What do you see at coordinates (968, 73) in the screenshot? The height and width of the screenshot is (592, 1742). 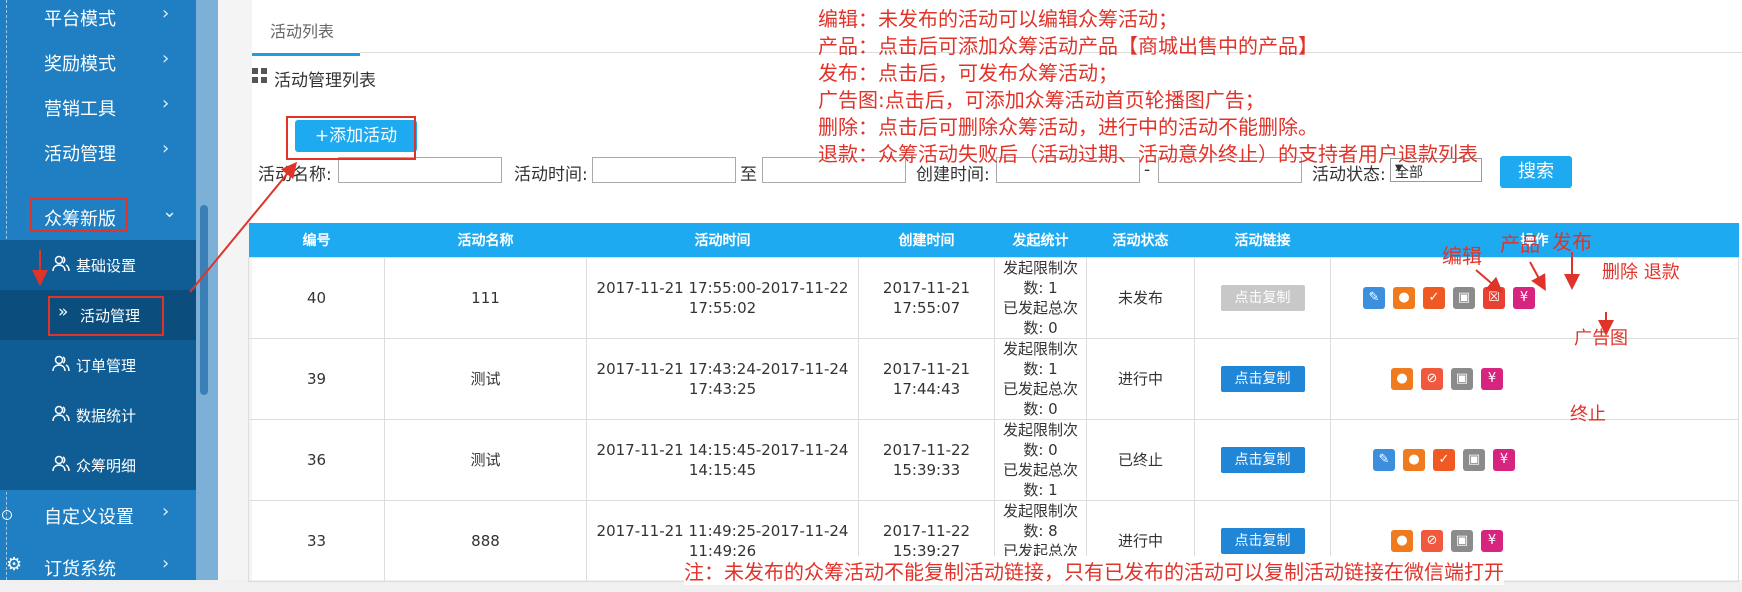 I see `annotation-line: 发布：点击后，可发布众筹活动；` at bounding box center [968, 73].